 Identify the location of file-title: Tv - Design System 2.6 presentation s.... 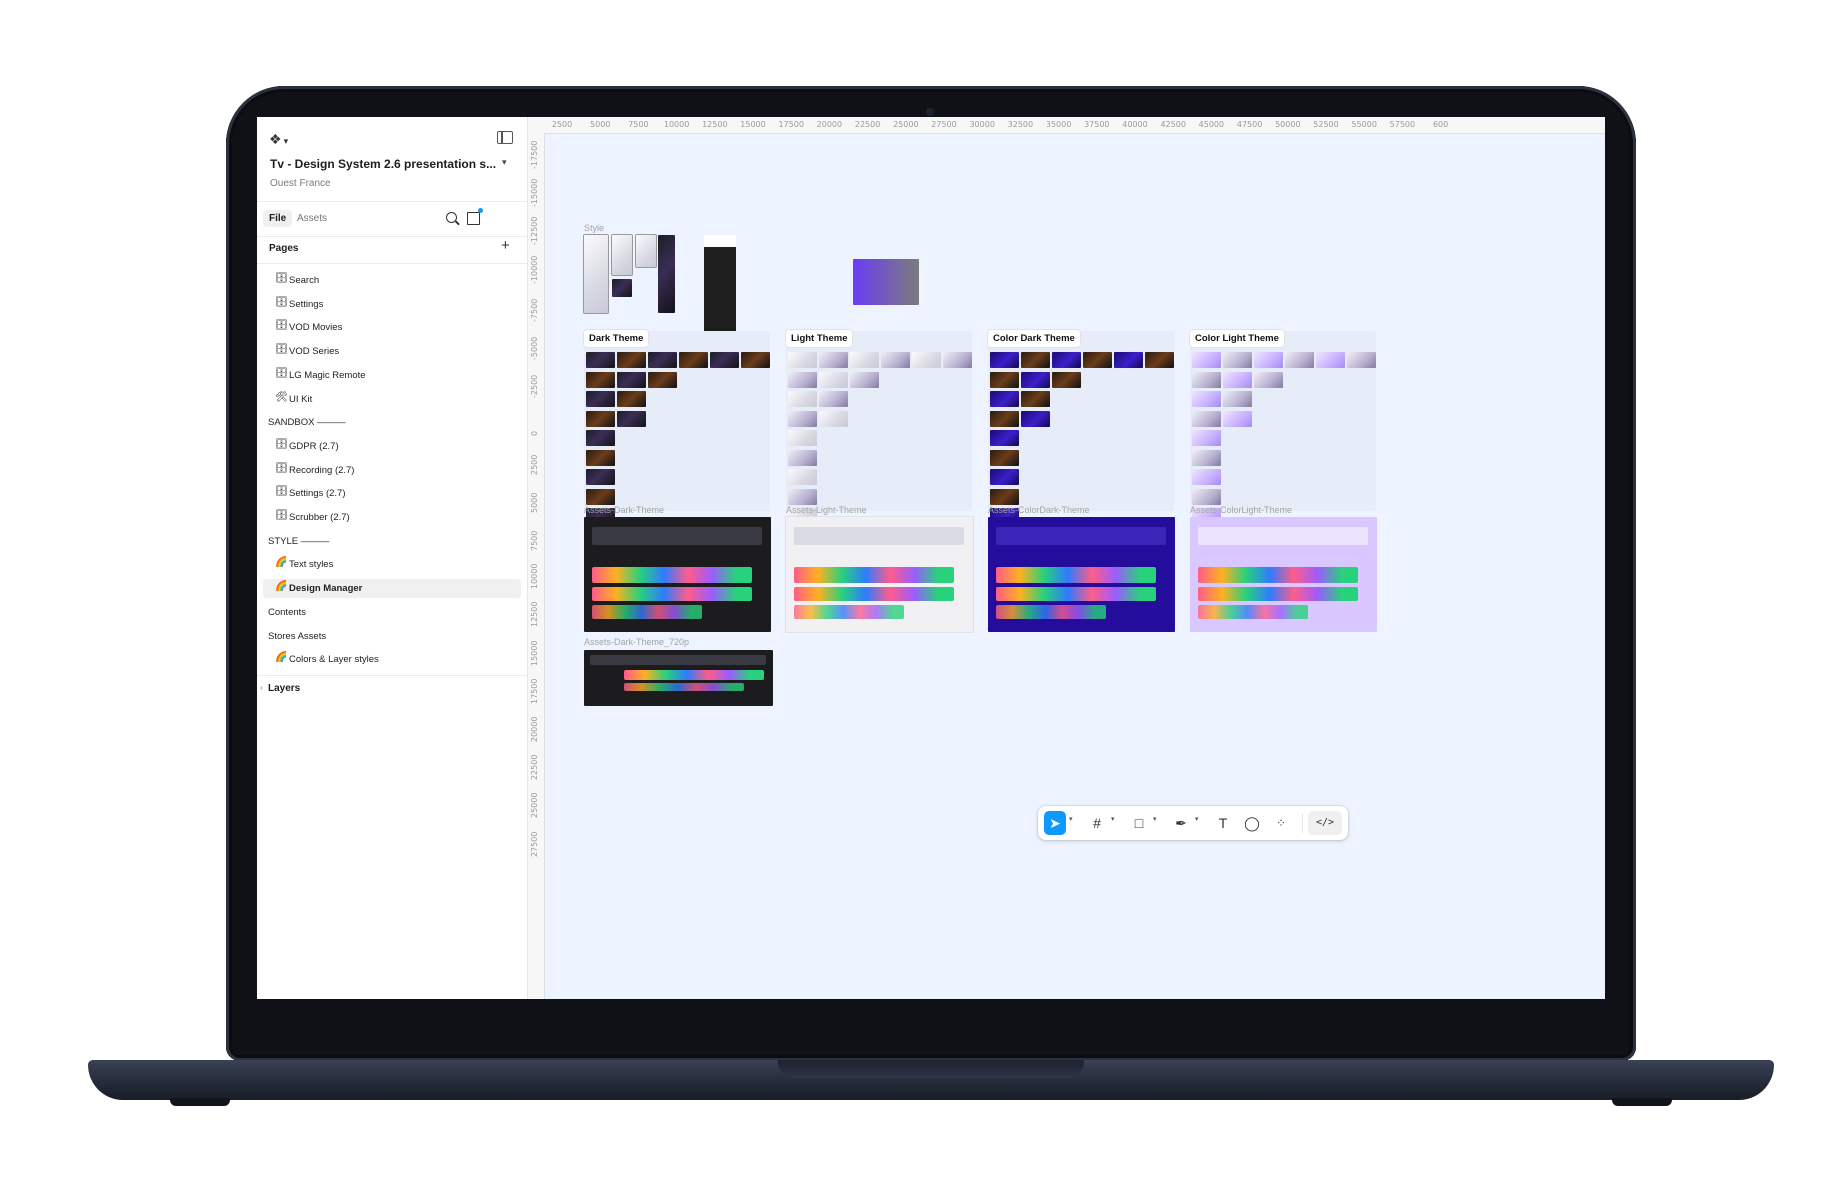
(383, 164).